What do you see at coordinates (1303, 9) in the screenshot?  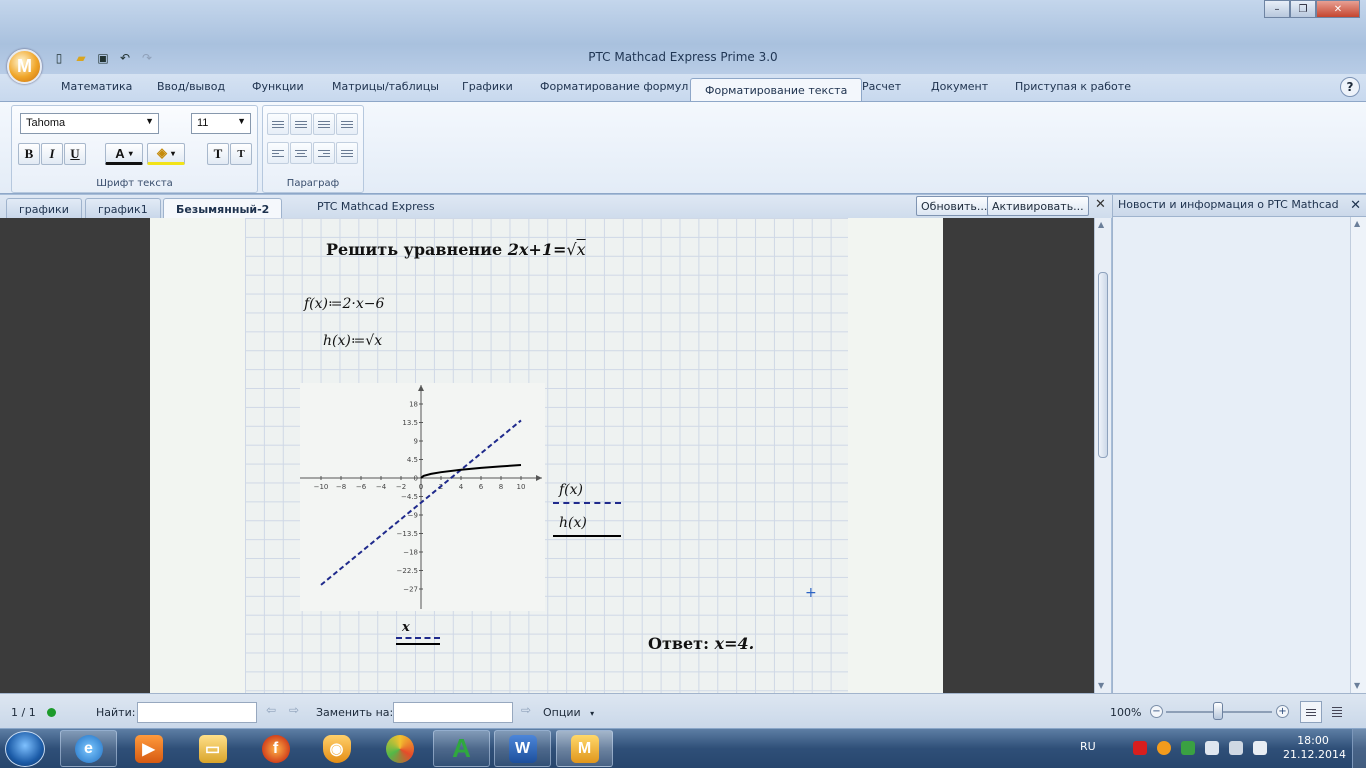 I see `maximize-button: ❐` at bounding box center [1303, 9].